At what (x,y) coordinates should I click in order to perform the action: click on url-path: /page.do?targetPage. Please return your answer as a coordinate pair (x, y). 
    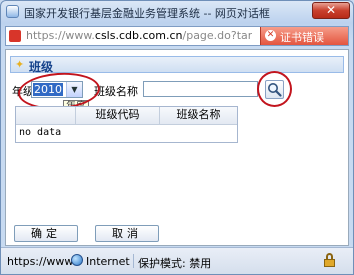
    Looking at the image, I should click on (217, 35).